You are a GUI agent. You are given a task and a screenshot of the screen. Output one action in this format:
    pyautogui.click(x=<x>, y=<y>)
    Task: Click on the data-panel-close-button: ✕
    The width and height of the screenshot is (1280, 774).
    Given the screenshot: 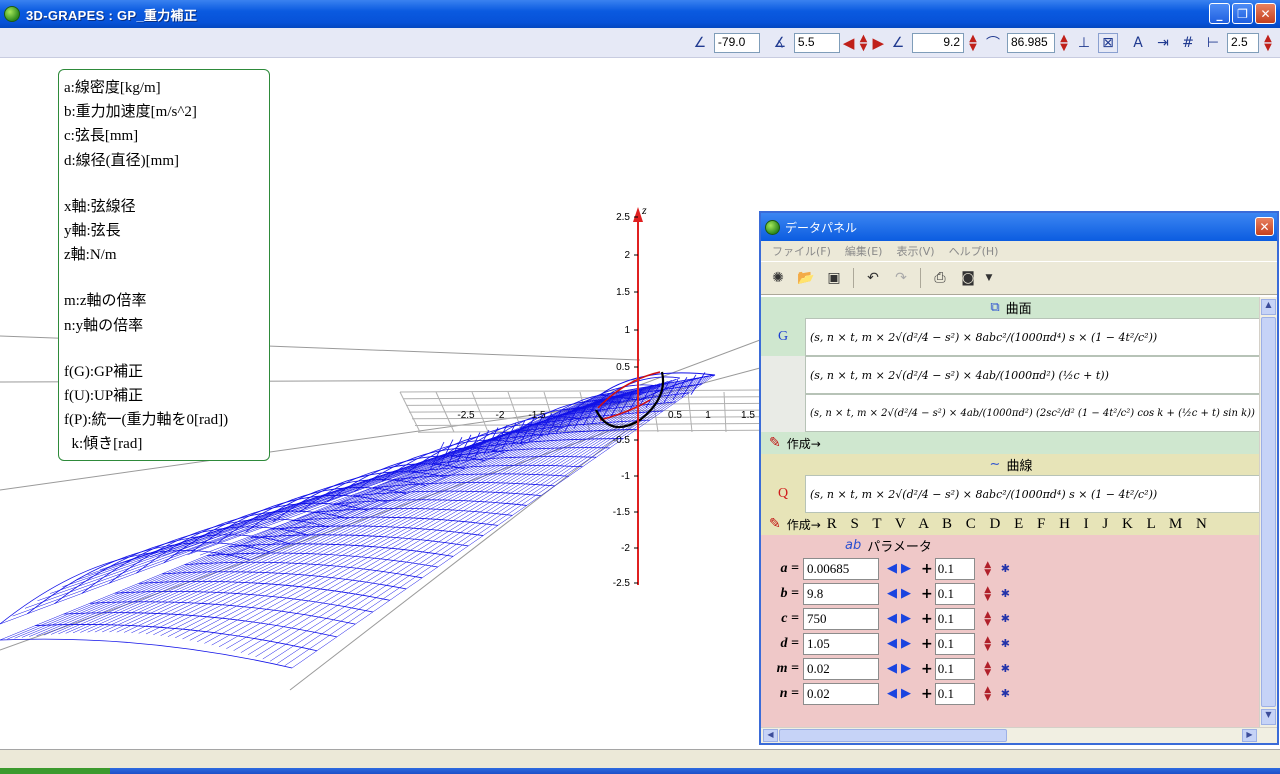 What is the action you would take?
    pyautogui.click(x=1264, y=226)
    